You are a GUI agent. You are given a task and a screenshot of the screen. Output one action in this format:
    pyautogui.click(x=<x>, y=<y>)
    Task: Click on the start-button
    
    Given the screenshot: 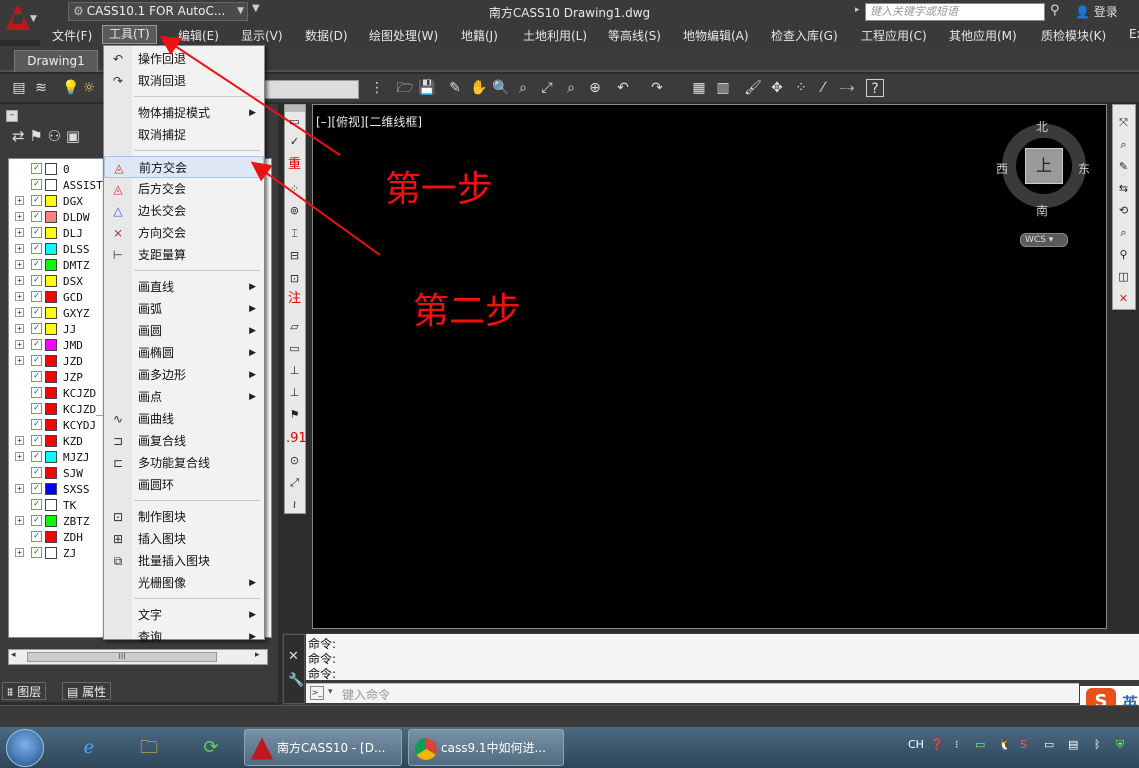 What is the action you would take?
    pyautogui.click(x=25, y=748)
    